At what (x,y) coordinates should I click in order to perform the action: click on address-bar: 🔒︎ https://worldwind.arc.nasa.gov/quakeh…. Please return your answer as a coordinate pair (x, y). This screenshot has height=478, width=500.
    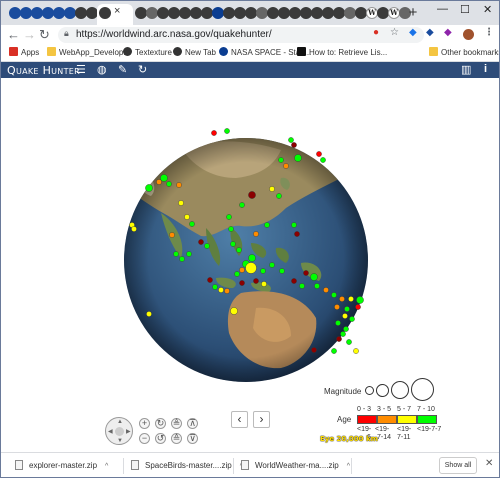
    Looking at the image, I should click on (241, 35).